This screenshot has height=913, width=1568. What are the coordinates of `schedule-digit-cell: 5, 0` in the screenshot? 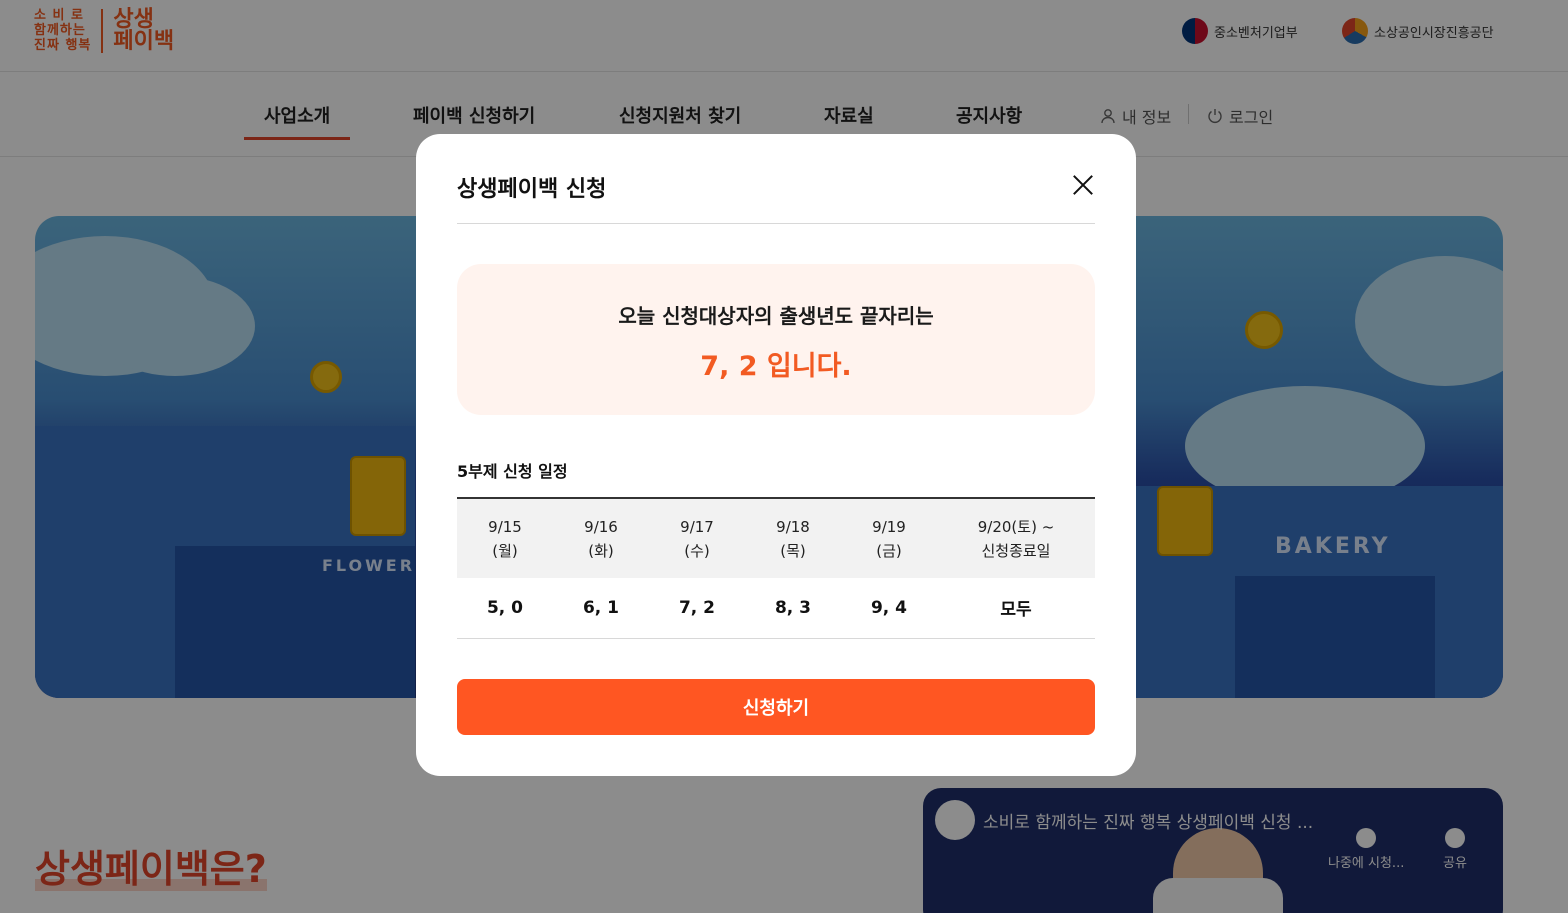 It's located at (505, 608).